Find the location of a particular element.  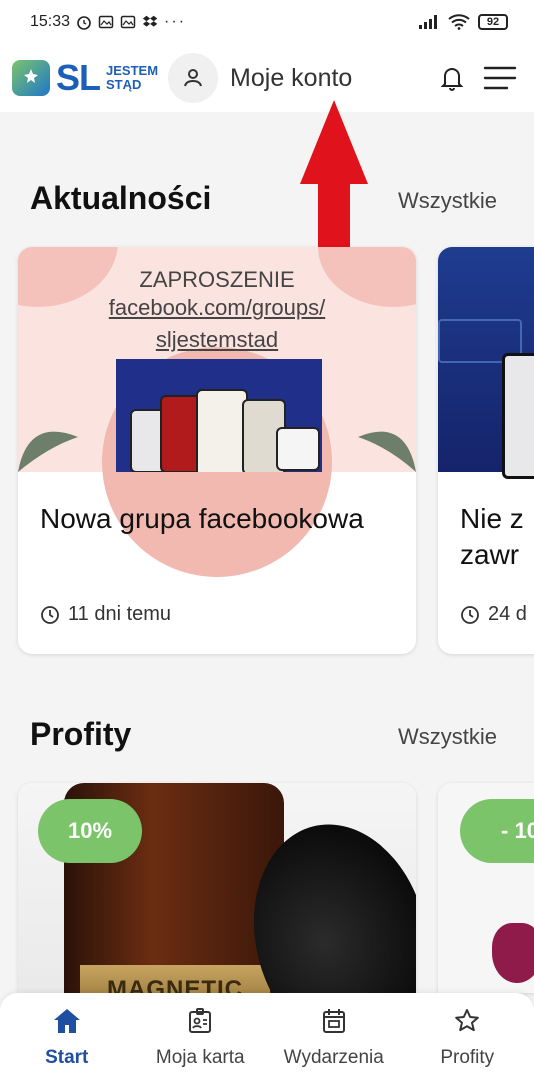

nav-label: Profity is located at coordinates (467, 1057).